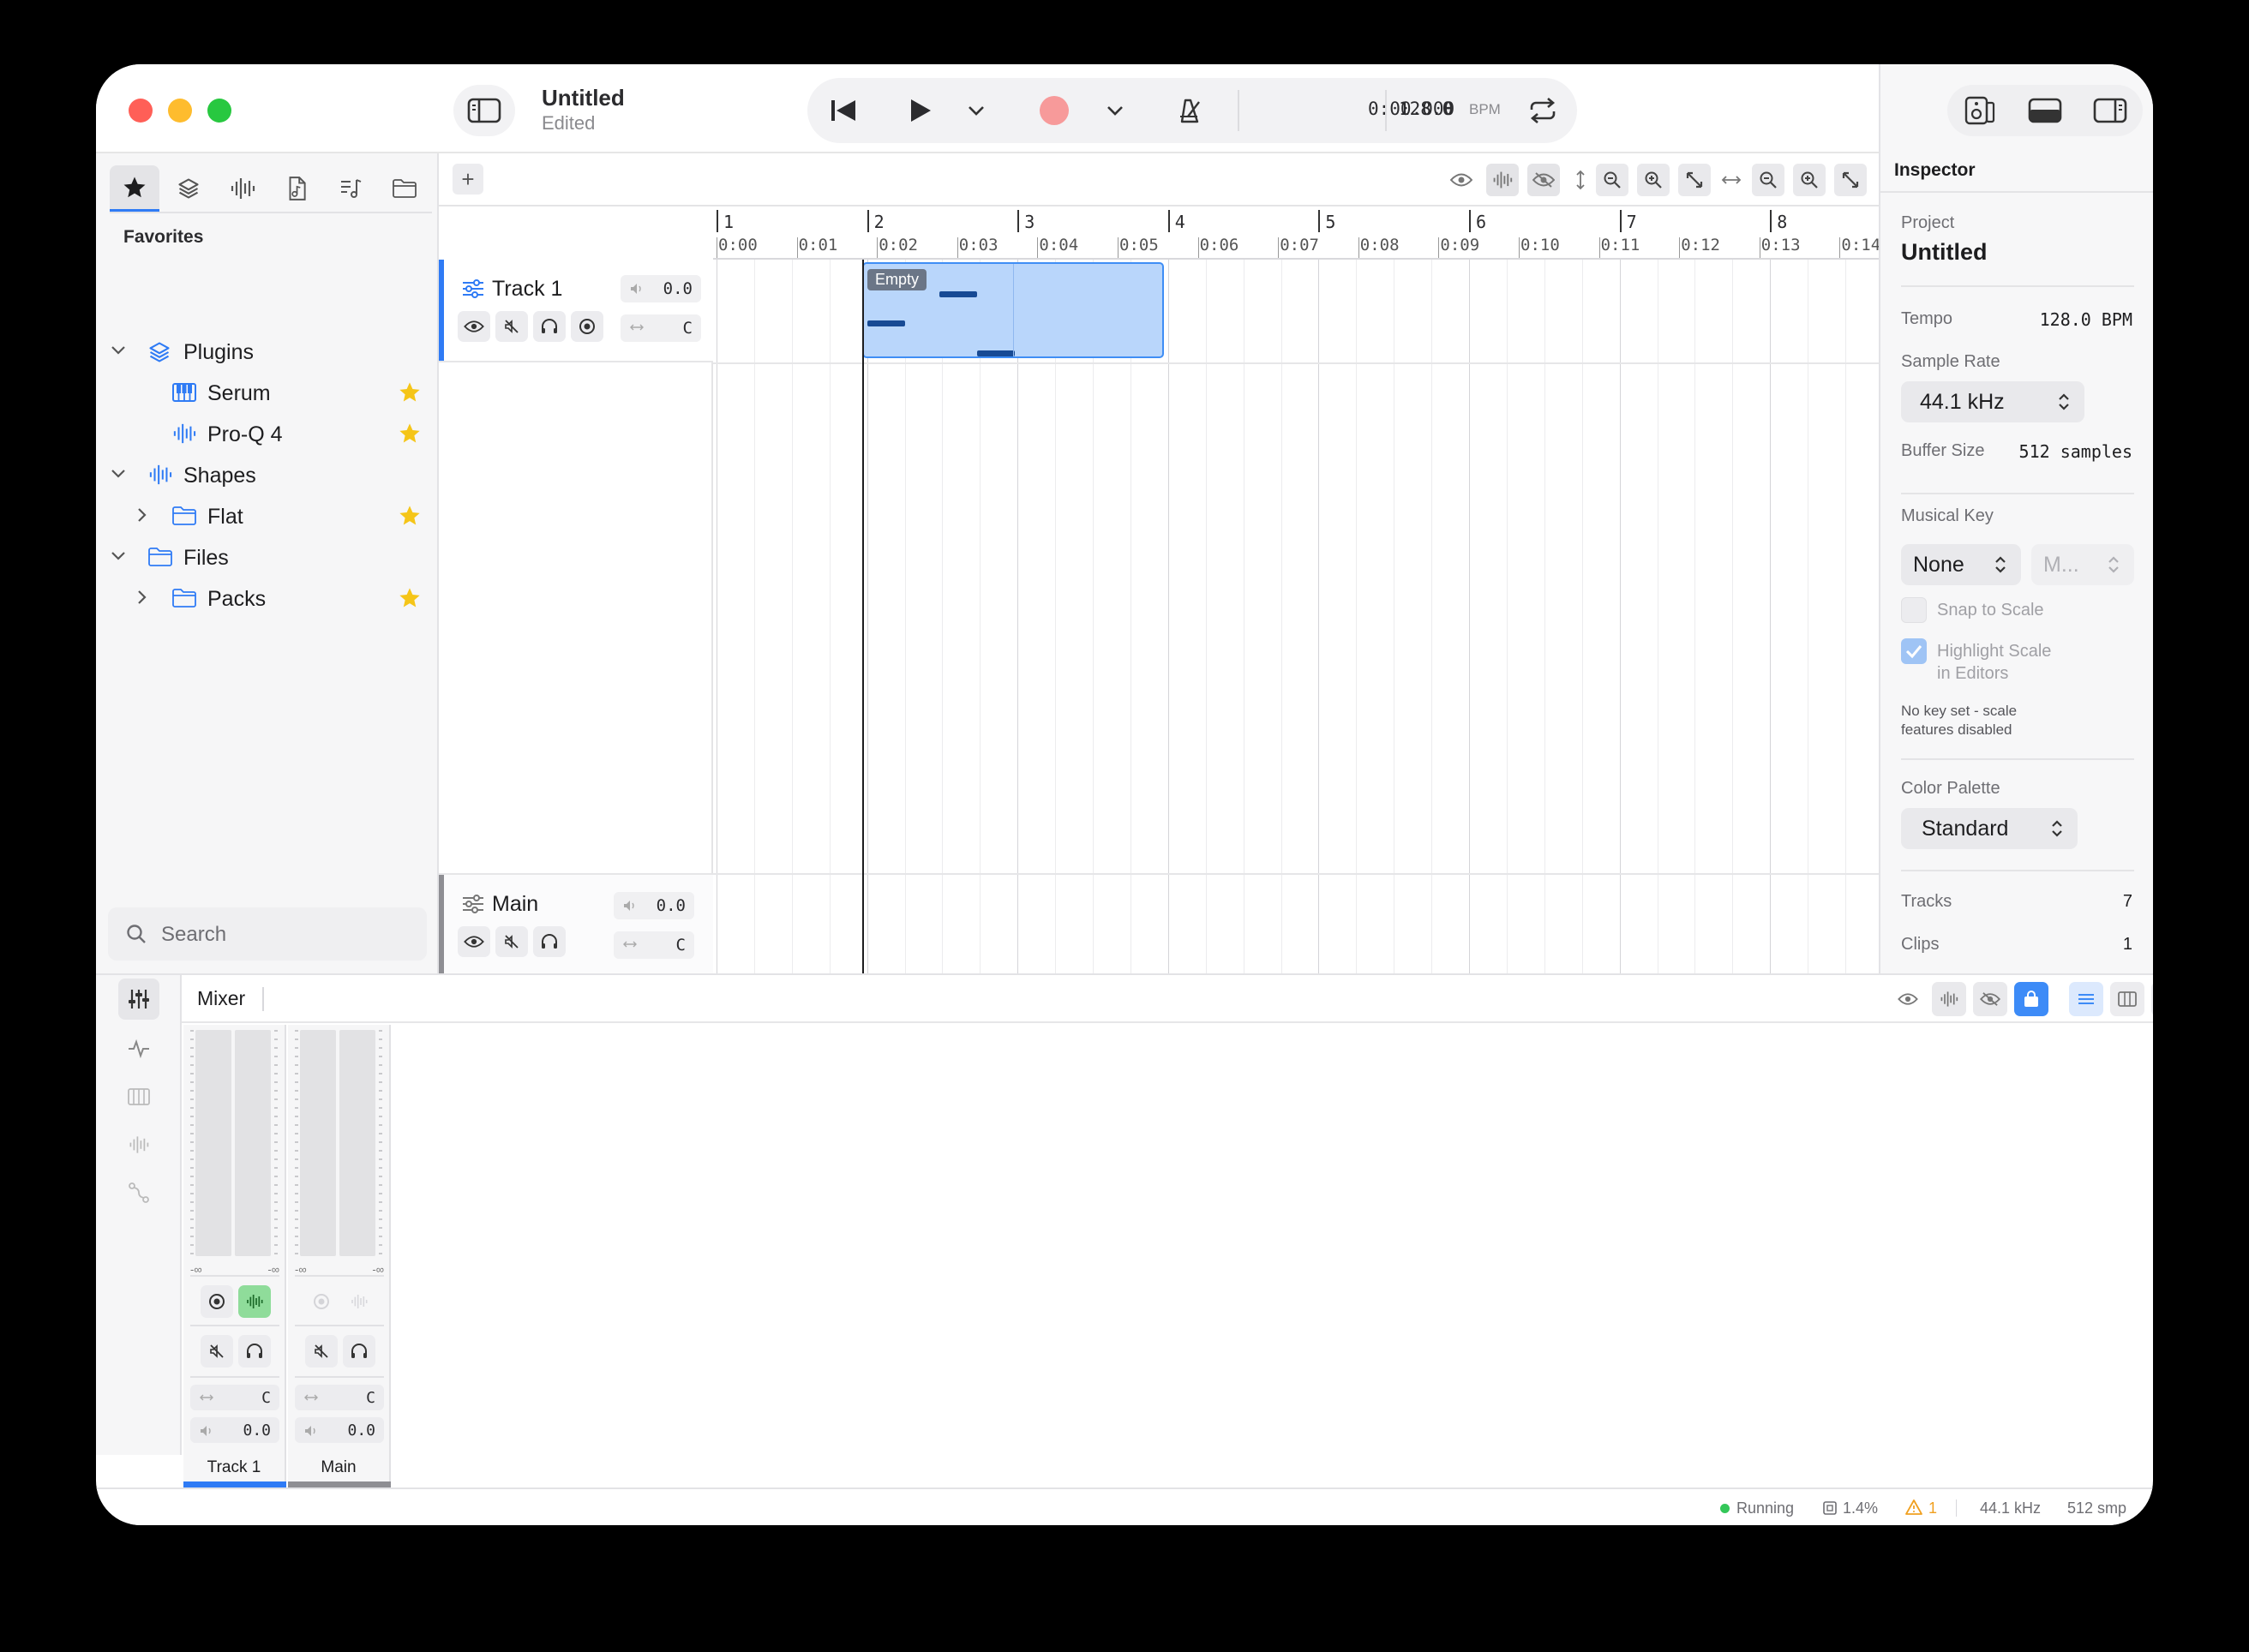 The width and height of the screenshot is (2249, 1652). What do you see at coordinates (2086, 319) in the screenshot?
I see `tempo-value: 128.0 BPM` at bounding box center [2086, 319].